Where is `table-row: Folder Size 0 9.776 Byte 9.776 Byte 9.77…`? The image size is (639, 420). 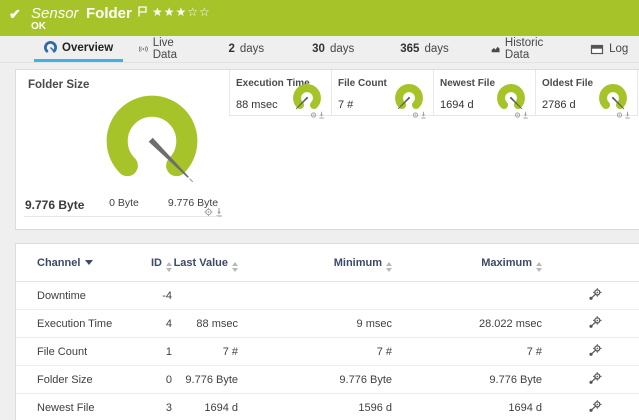
table-row: Folder Size 0 9.776 Byte 9.776 Byte 9.77… is located at coordinates (327, 379).